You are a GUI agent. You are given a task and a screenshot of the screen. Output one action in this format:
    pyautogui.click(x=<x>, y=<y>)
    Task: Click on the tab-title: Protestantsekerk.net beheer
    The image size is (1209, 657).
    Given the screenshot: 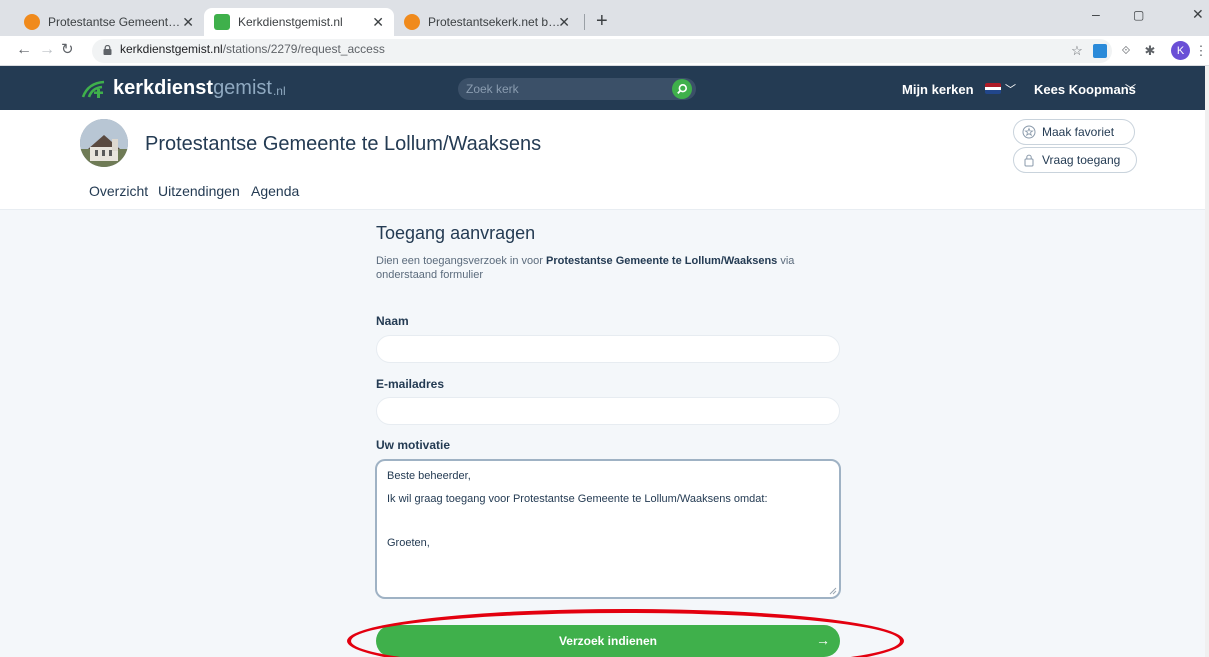 What is the action you would take?
    pyautogui.click(x=495, y=22)
    